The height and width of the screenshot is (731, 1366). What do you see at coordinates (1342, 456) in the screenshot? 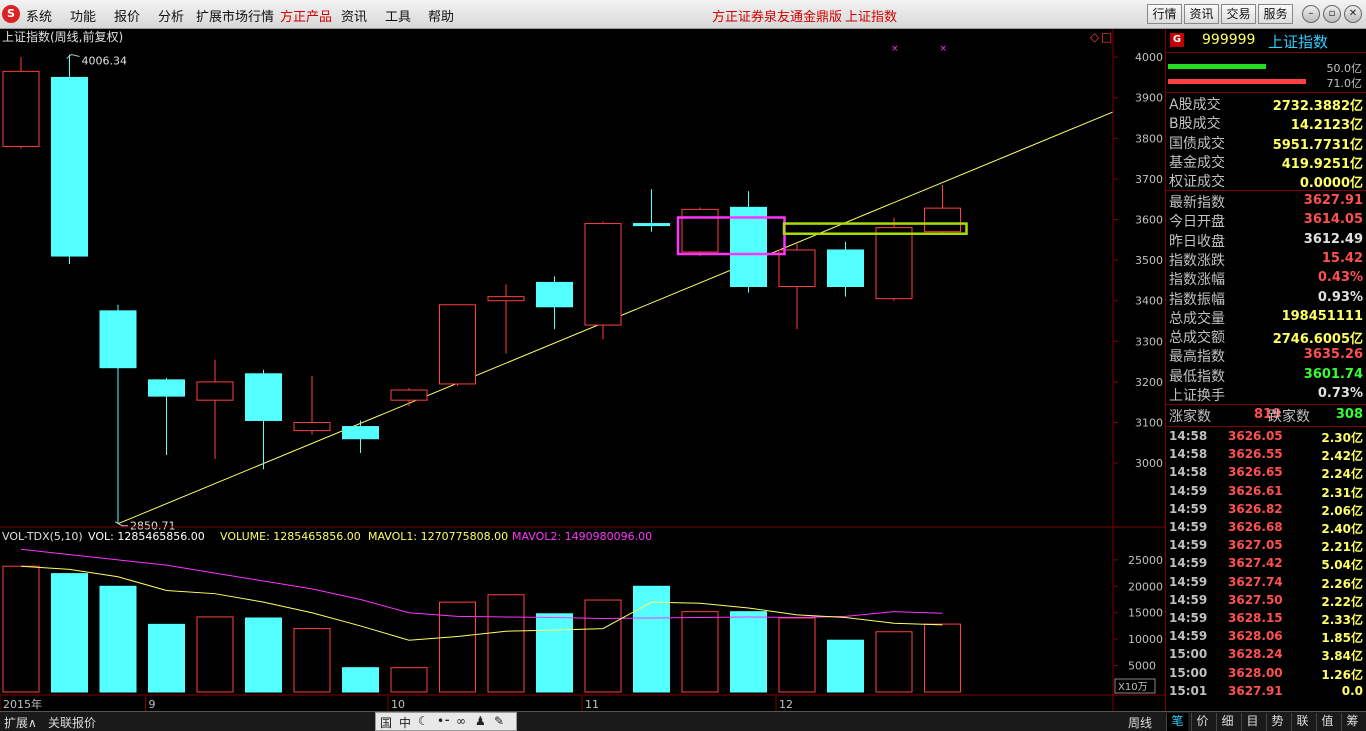
I see `tick-volume: 2.42亿` at bounding box center [1342, 456].